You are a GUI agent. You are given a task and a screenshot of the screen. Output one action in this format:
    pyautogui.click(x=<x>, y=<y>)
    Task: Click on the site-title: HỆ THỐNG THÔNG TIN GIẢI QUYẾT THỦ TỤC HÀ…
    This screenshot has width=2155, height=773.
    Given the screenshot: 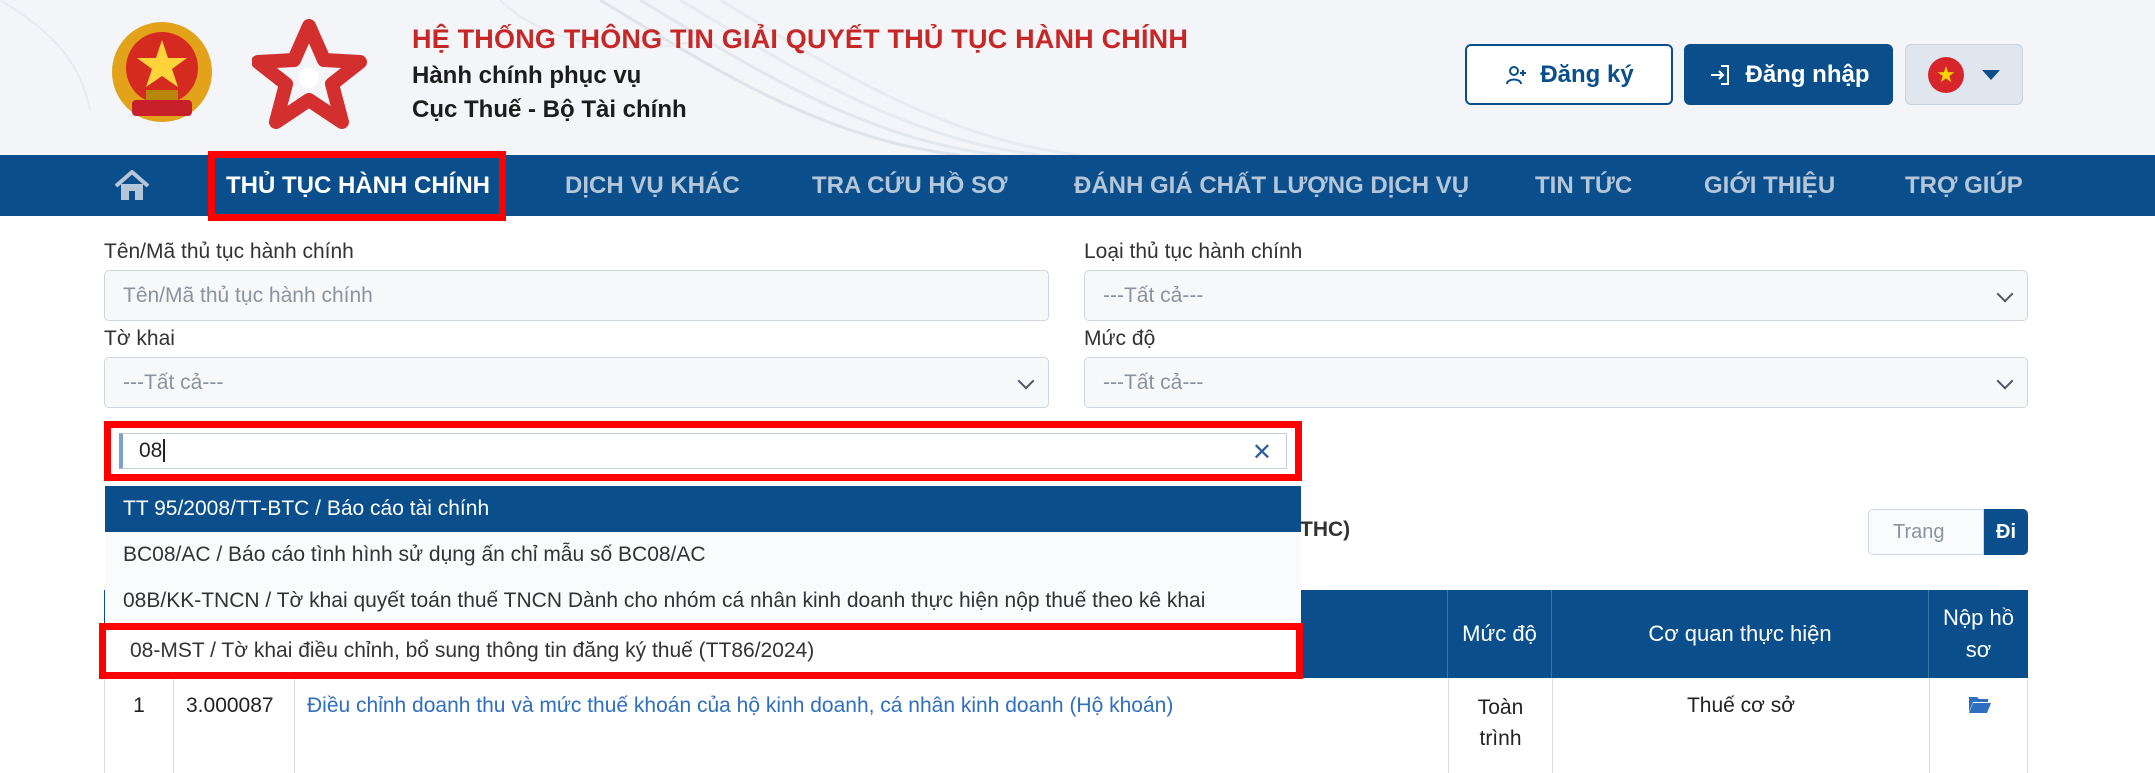 What is the action you would take?
    pyautogui.click(x=800, y=39)
    